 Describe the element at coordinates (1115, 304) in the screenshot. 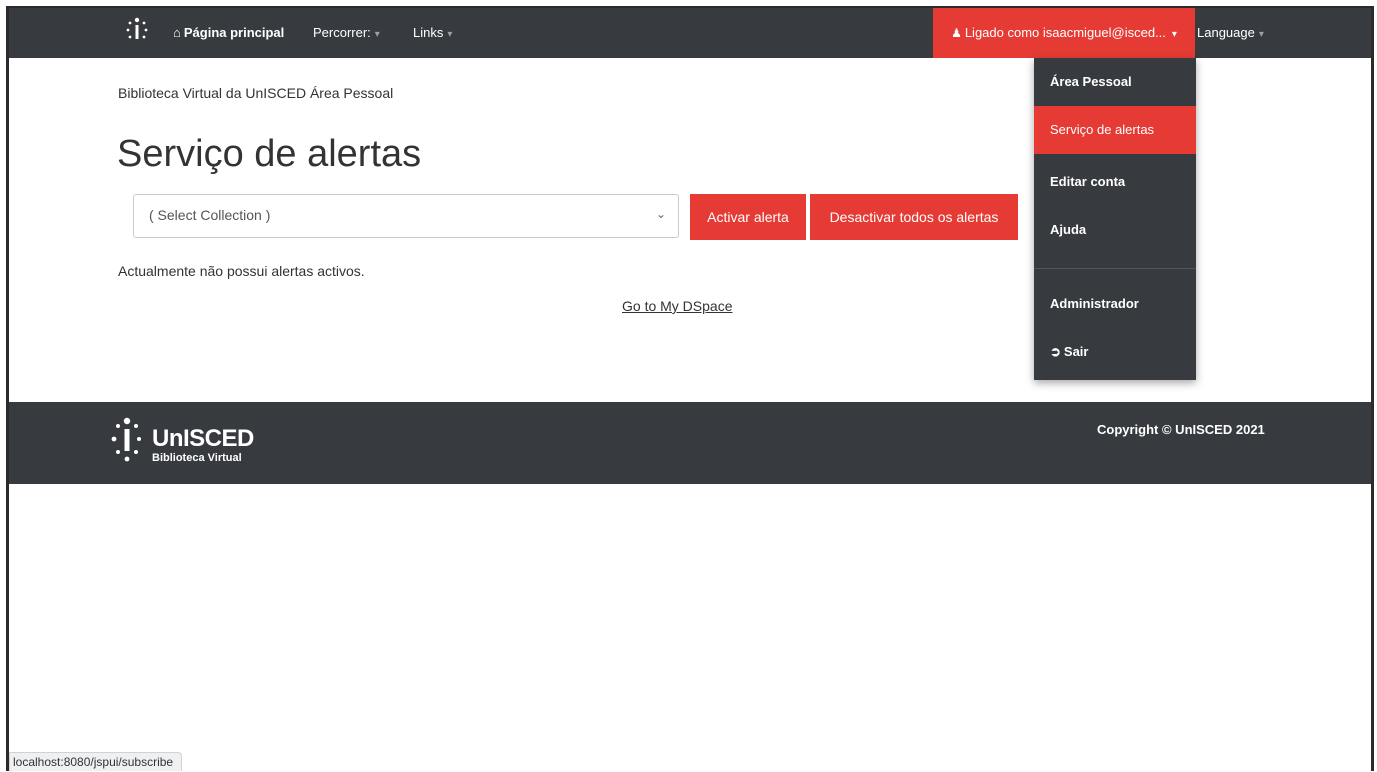

I see `menu-item-administrador: Administrador` at that location.